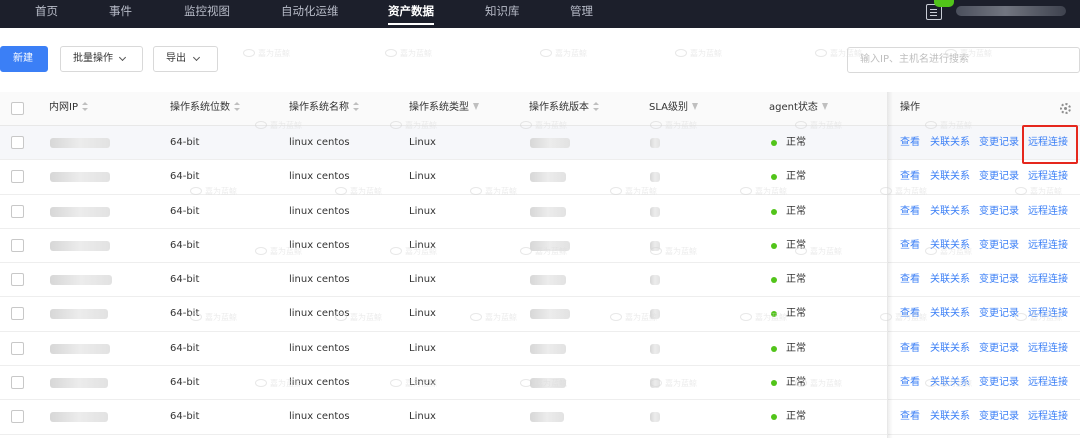 The height and width of the screenshot is (438, 1080). I want to click on select-all-checkbox, so click(17, 108).